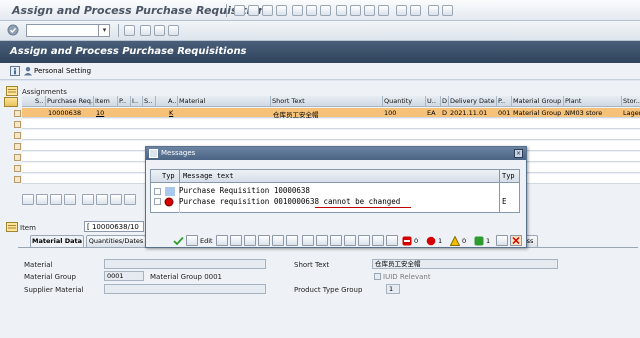  I want to click on row-d: D, so click(445, 113).